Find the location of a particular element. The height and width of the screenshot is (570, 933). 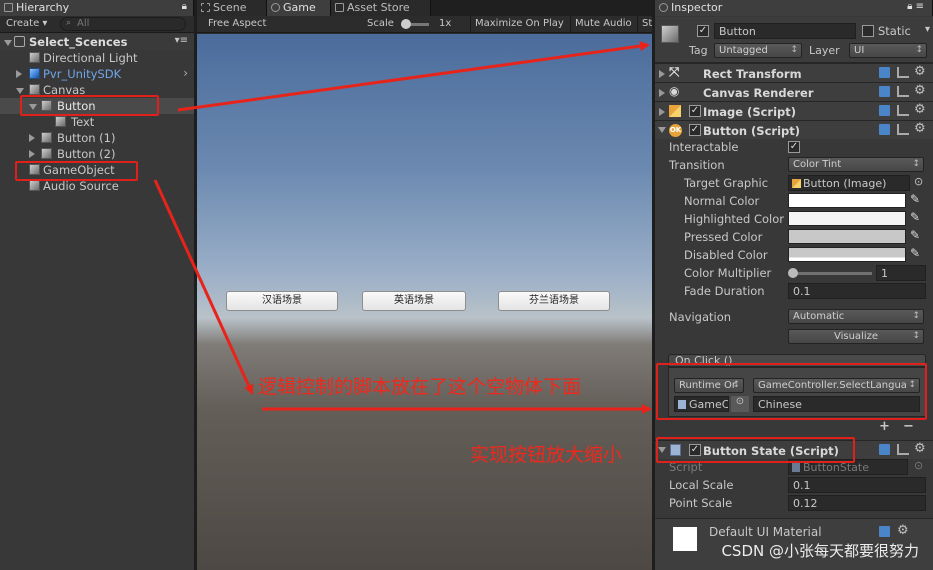

hierarchy-item: Text is located at coordinates (97, 122).